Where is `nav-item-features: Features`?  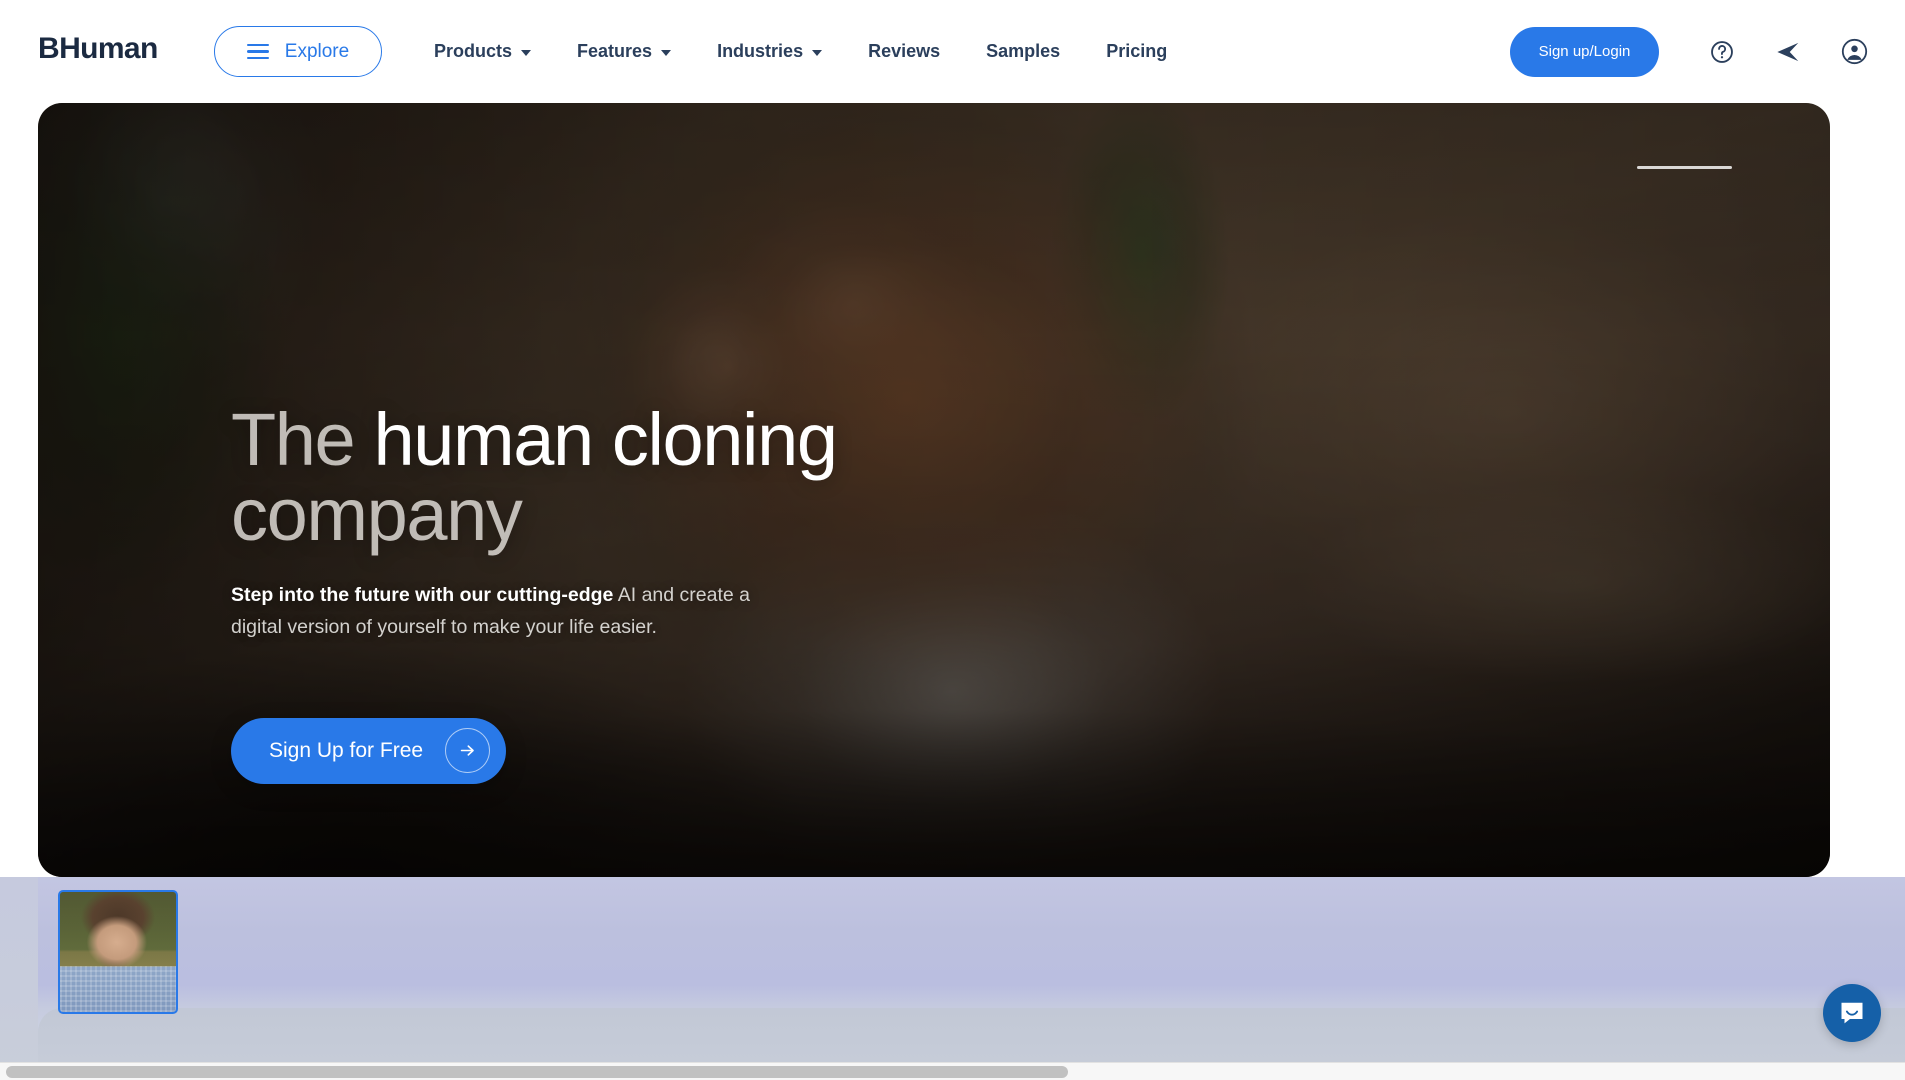 nav-item-features: Features is located at coordinates (624, 51).